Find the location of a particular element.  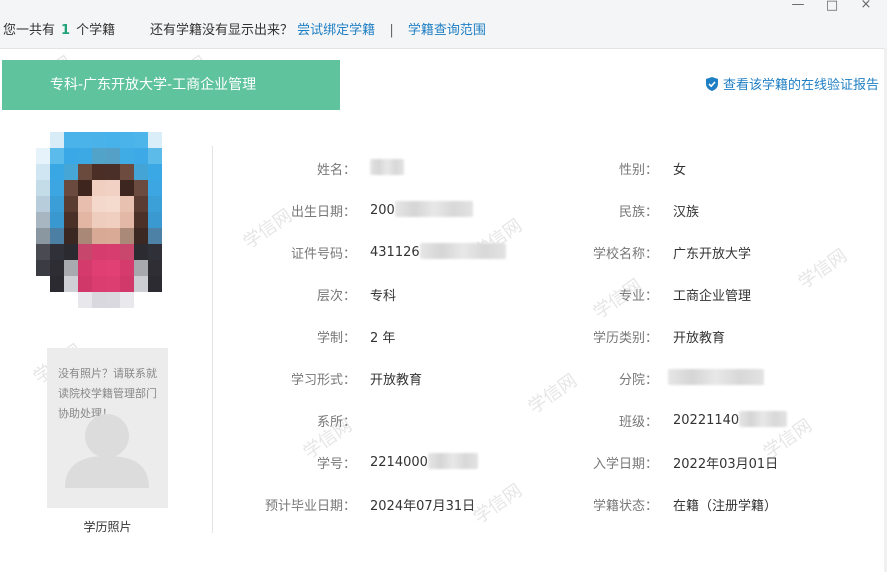

value-study-mode: 开放教育 is located at coordinates (396, 380).